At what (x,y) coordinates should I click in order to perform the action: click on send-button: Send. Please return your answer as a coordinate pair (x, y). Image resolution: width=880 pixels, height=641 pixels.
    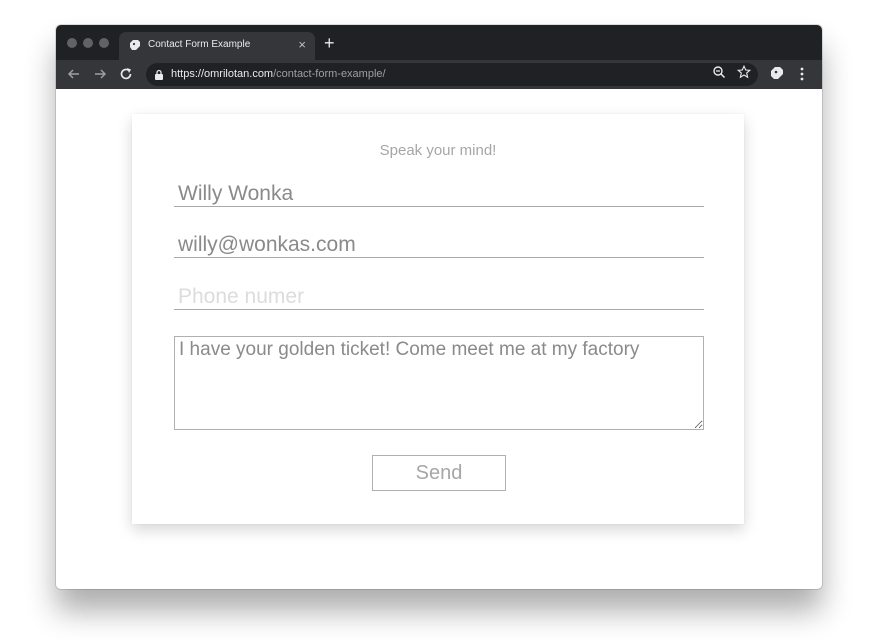
    Looking at the image, I should click on (439, 473).